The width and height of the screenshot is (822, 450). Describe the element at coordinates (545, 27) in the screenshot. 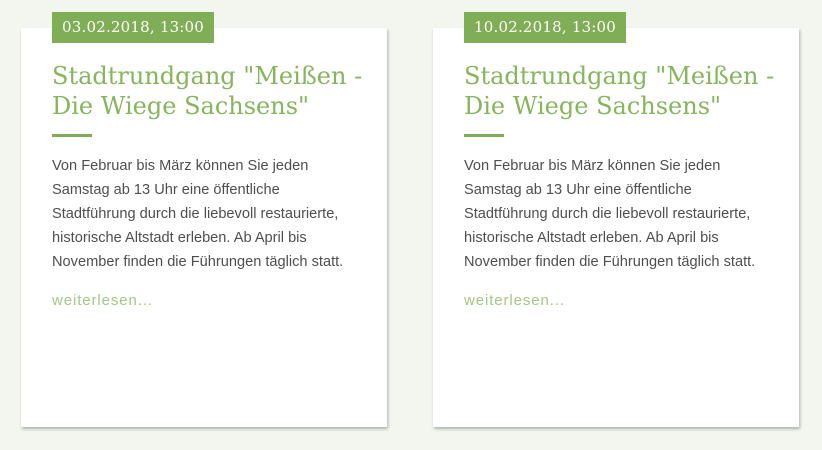

I see `event-date-badge: 10.02.2018, 13:00` at that location.